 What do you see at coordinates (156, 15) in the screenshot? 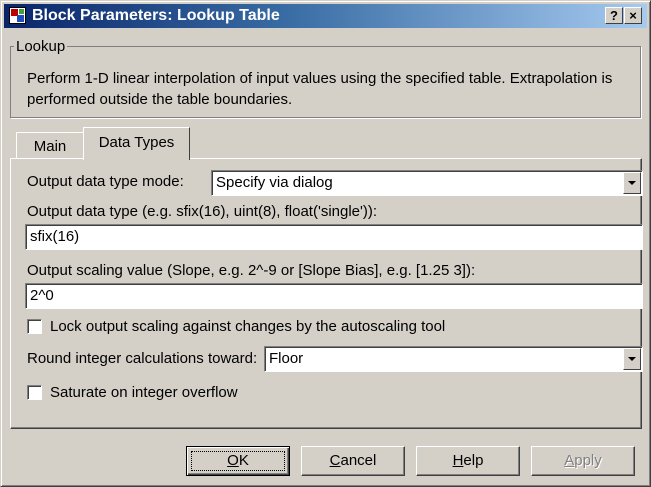
I see `window-title: Block Parameters: Lookup Table` at bounding box center [156, 15].